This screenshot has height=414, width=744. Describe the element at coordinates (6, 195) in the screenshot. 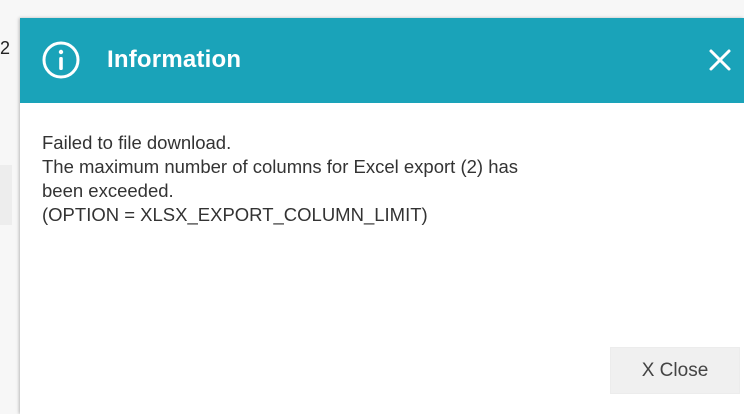

I see `background-panel-fragment` at that location.